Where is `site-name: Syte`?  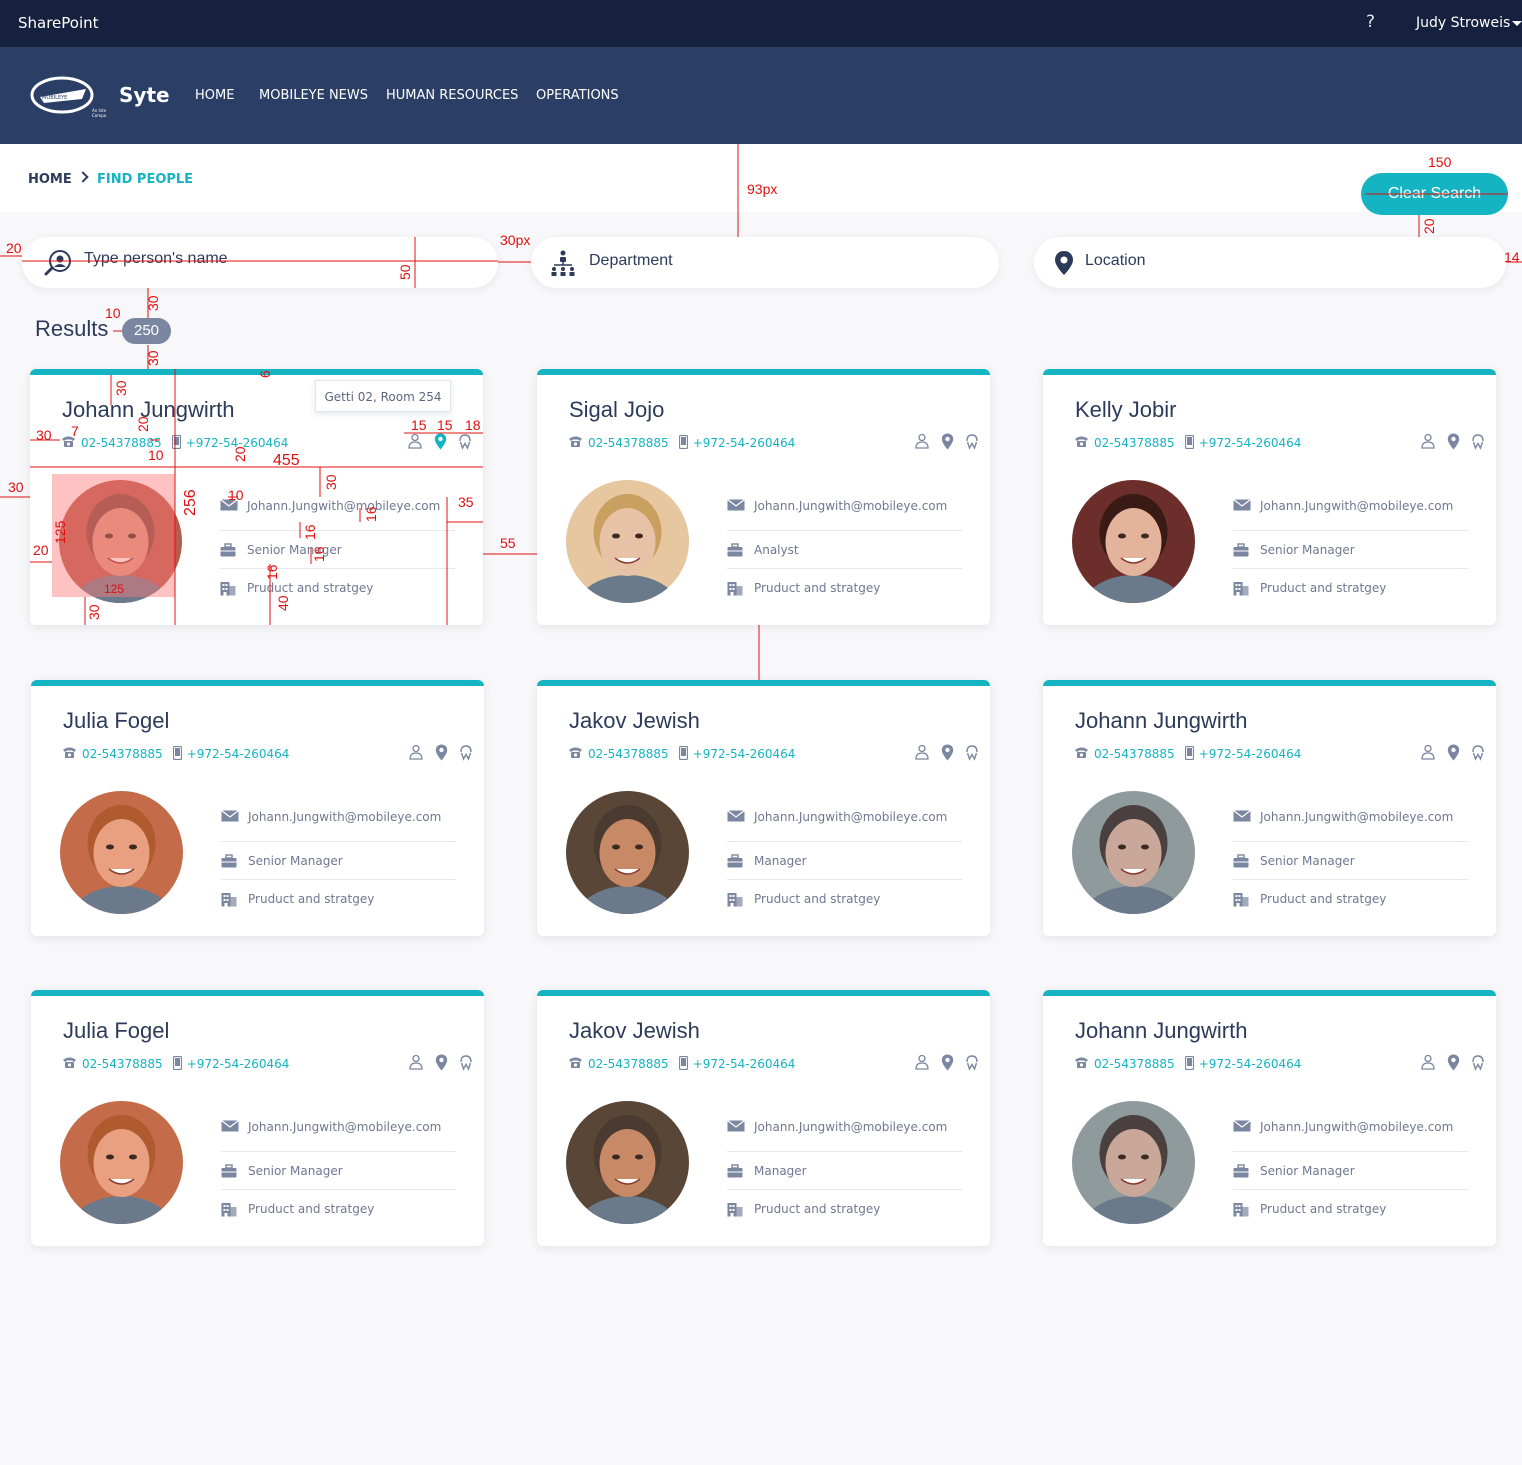 site-name: Syte is located at coordinates (144, 95).